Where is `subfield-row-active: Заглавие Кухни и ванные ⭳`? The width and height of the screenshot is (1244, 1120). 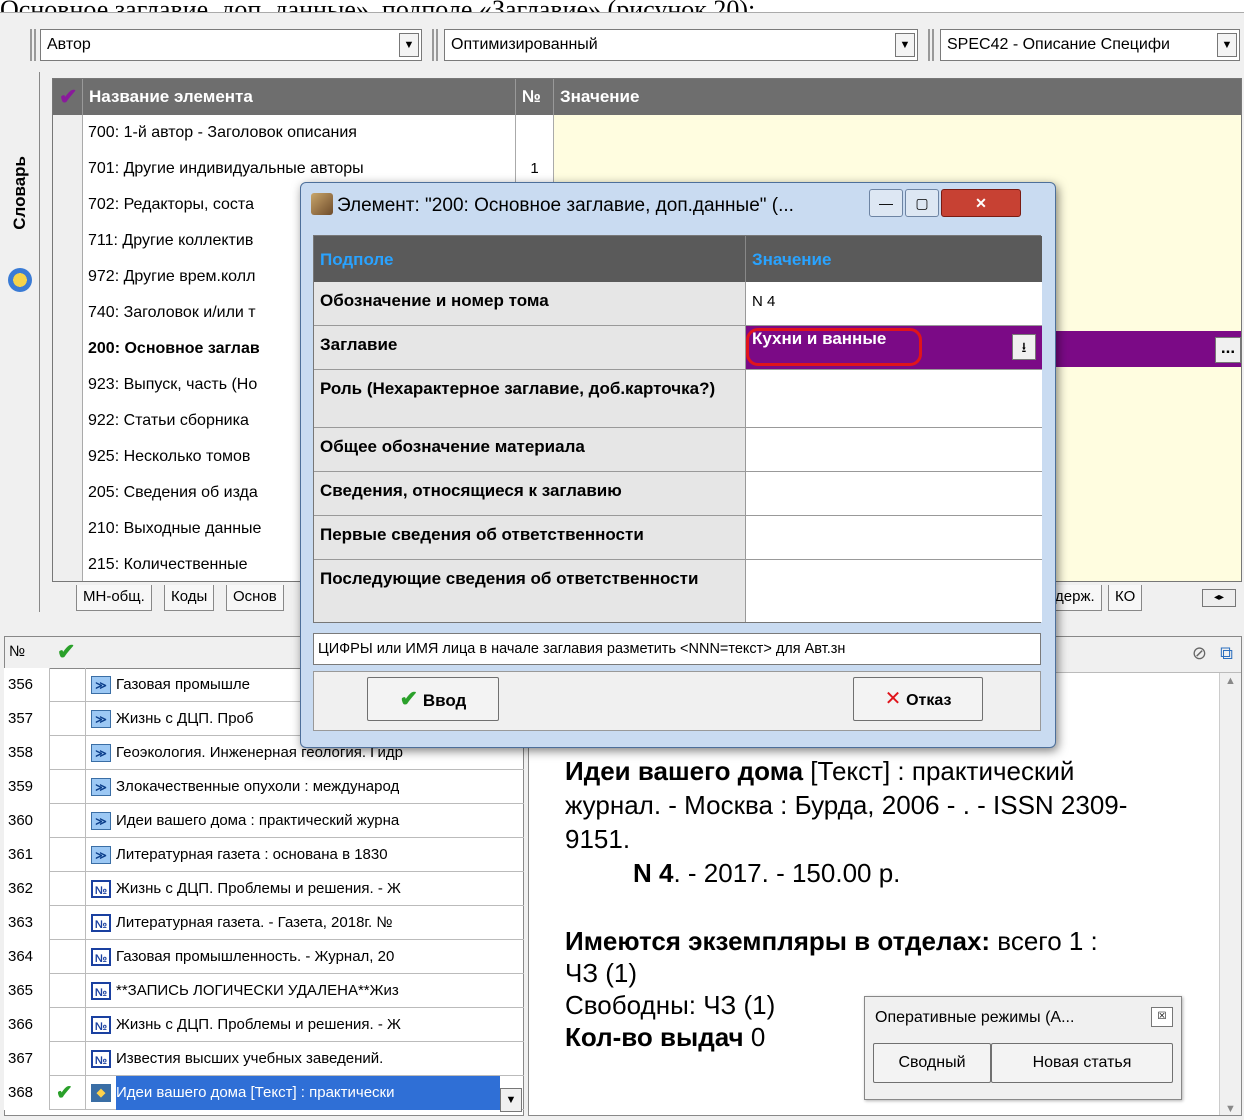
subfield-row-active: Заглавие Кухни и ванные ⭳ is located at coordinates (678, 348).